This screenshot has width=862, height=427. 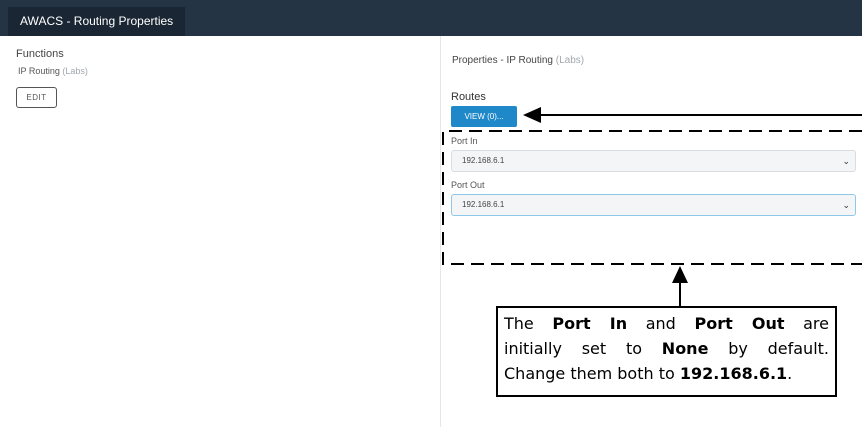 I want to click on port-in-value: 192.168.6.1, so click(x=483, y=160).